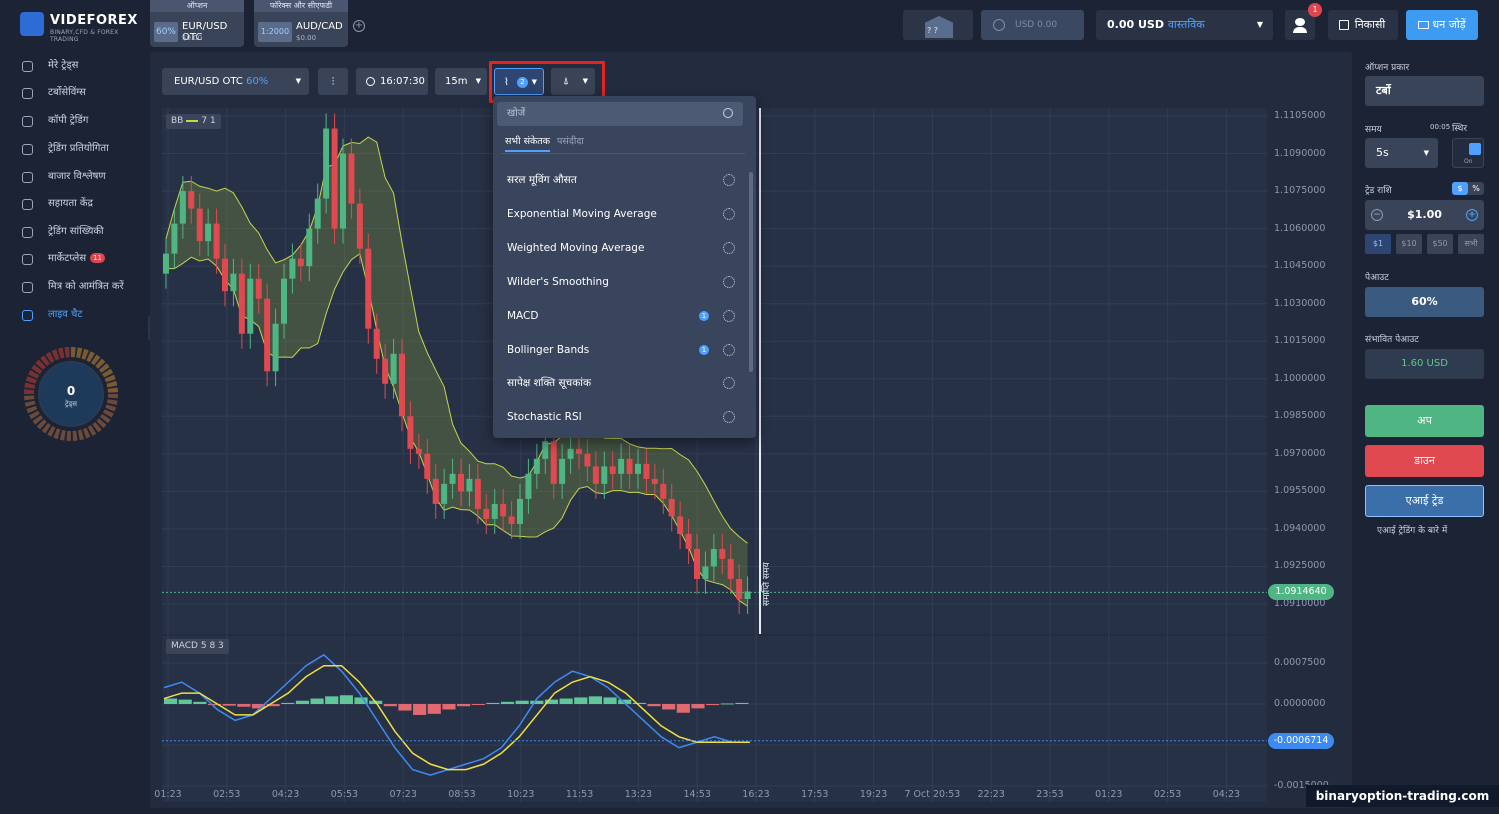 Image resolution: width=1499 pixels, height=814 pixels. Describe the element at coordinates (1377, 215) in the screenshot. I see `minus-icon: −` at that location.